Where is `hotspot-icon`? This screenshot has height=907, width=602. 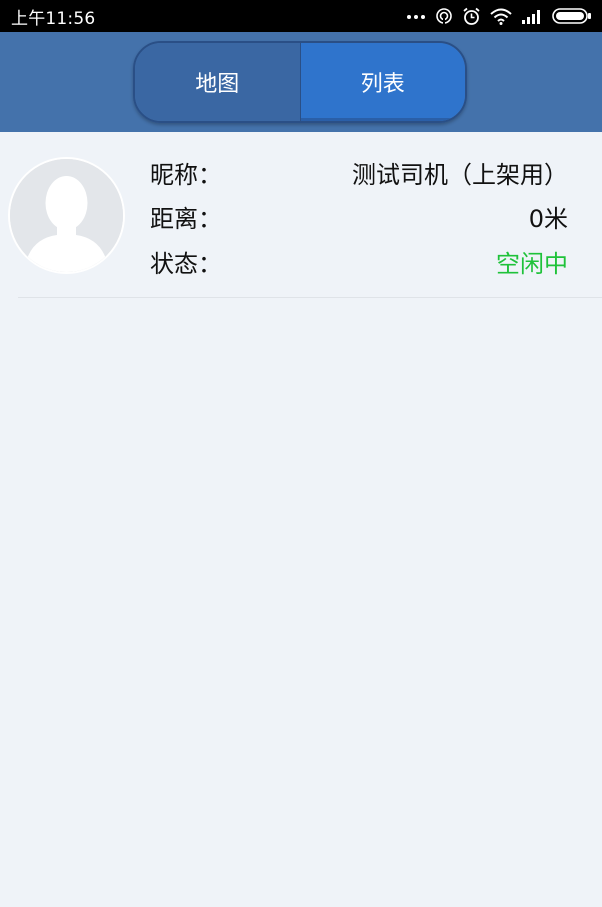
hotspot-icon is located at coordinates (444, 16).